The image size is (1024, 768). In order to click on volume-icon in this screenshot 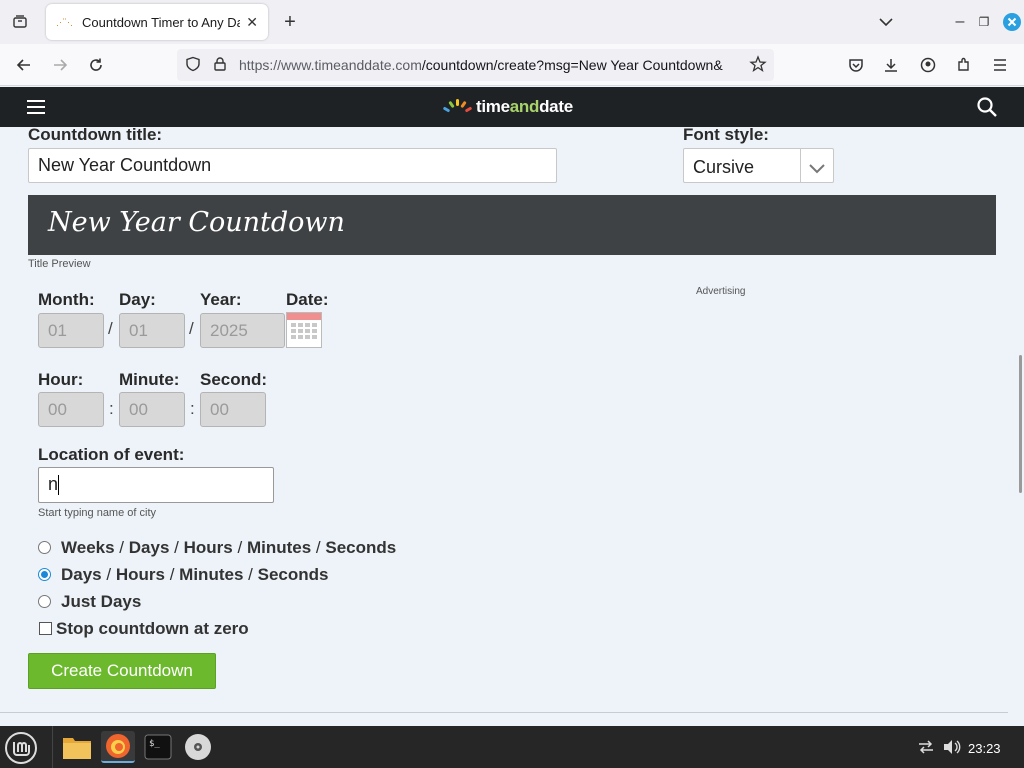, I will do `click(952, 749)`.